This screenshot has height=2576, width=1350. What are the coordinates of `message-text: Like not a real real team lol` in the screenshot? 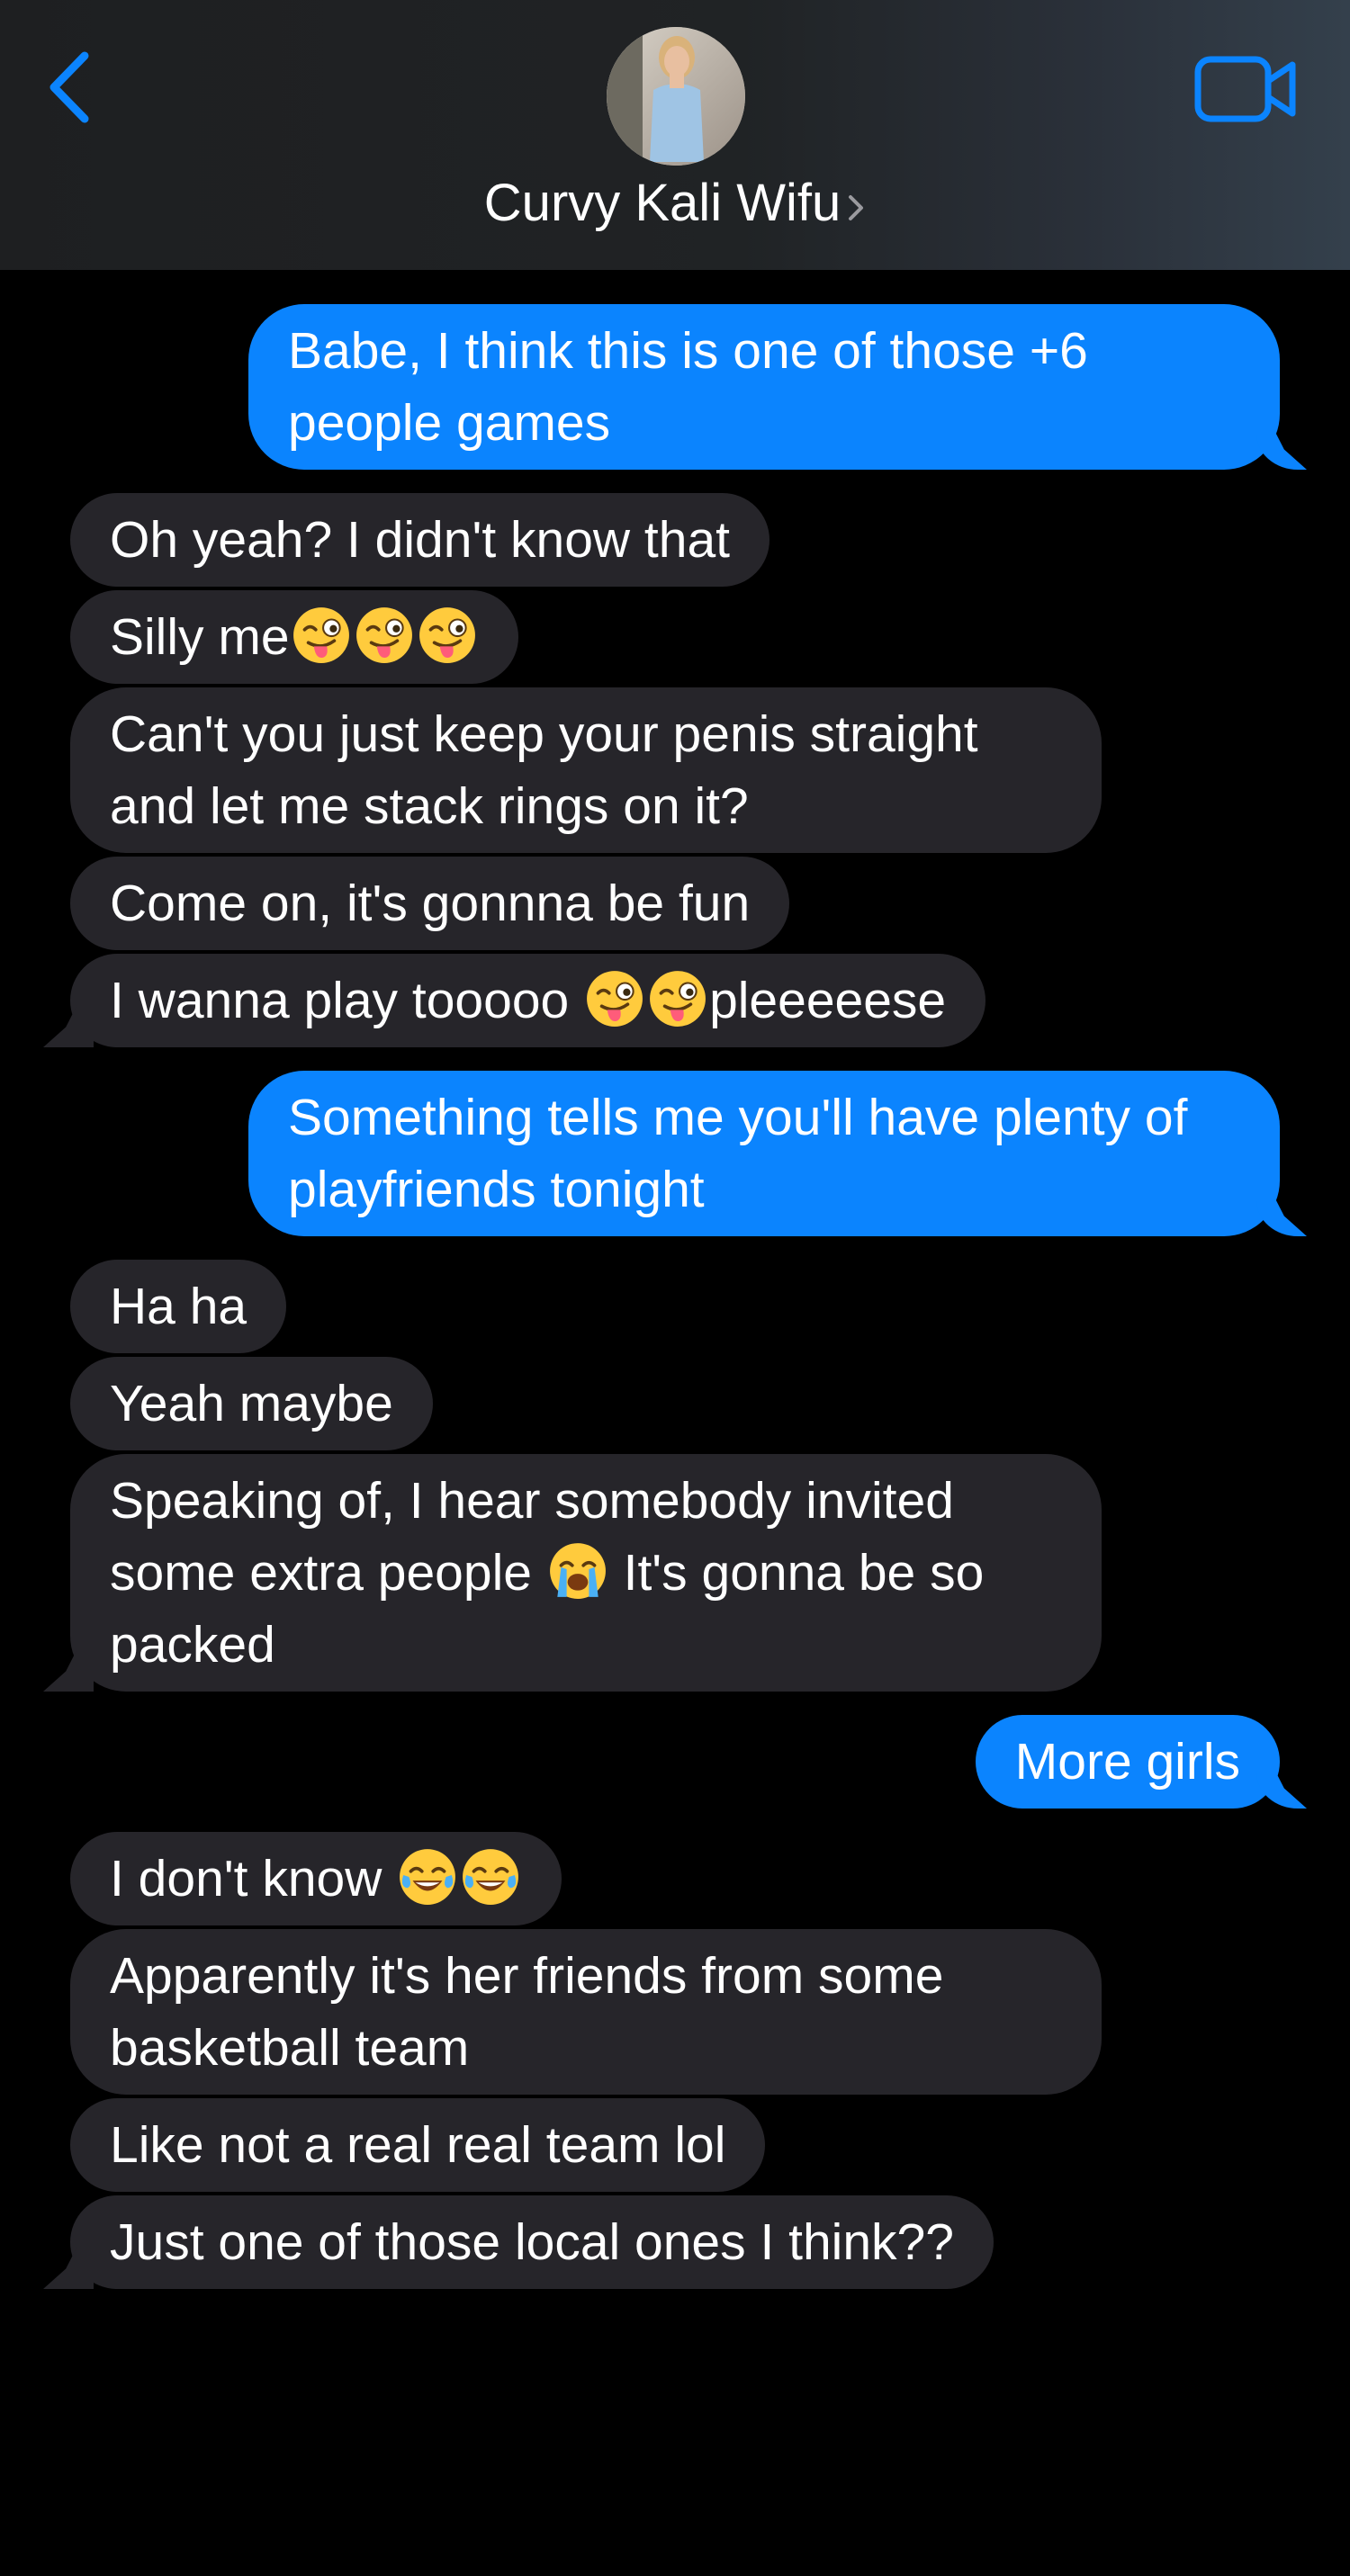 It's located at (418, 2145).